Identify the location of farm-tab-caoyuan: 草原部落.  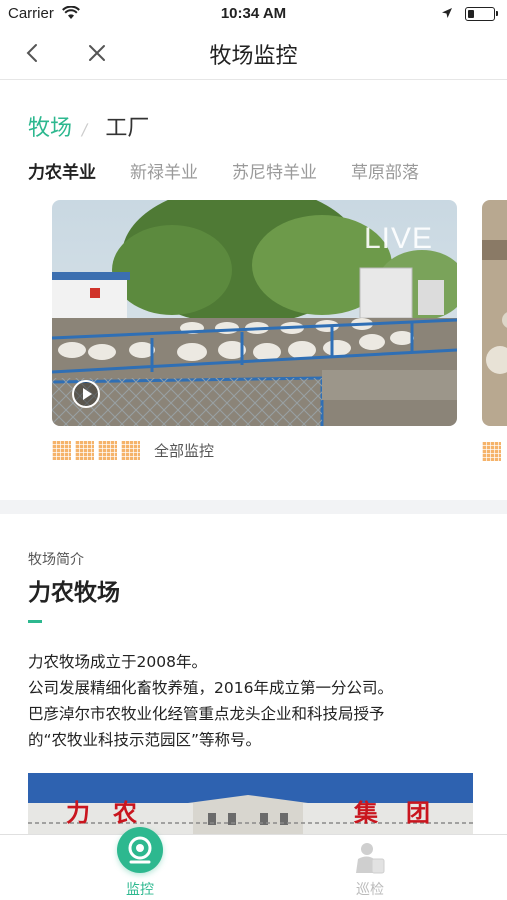
(385, 170).